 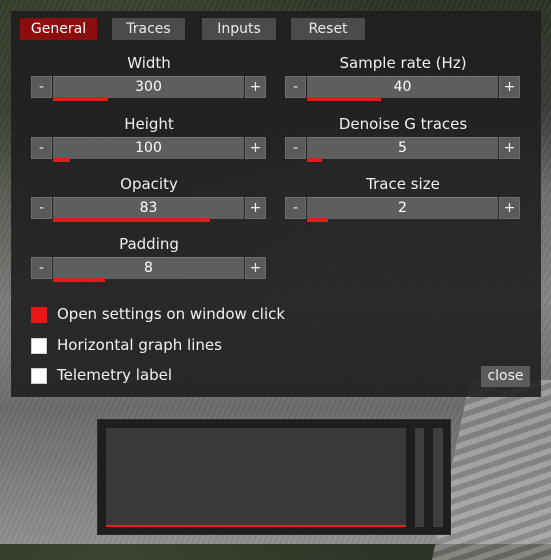 I want to click on denoise-label: Denoise G traces, so click(x=403, y=124).